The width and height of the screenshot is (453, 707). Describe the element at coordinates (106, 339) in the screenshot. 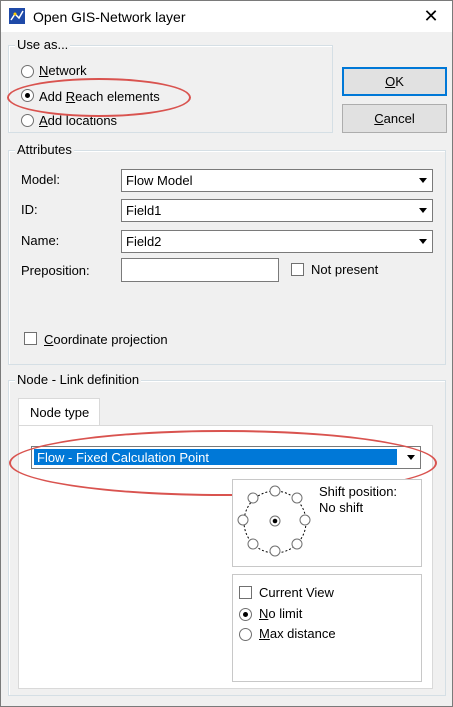

I see `coordinate-projection-label: Coordinate projection` at that location.